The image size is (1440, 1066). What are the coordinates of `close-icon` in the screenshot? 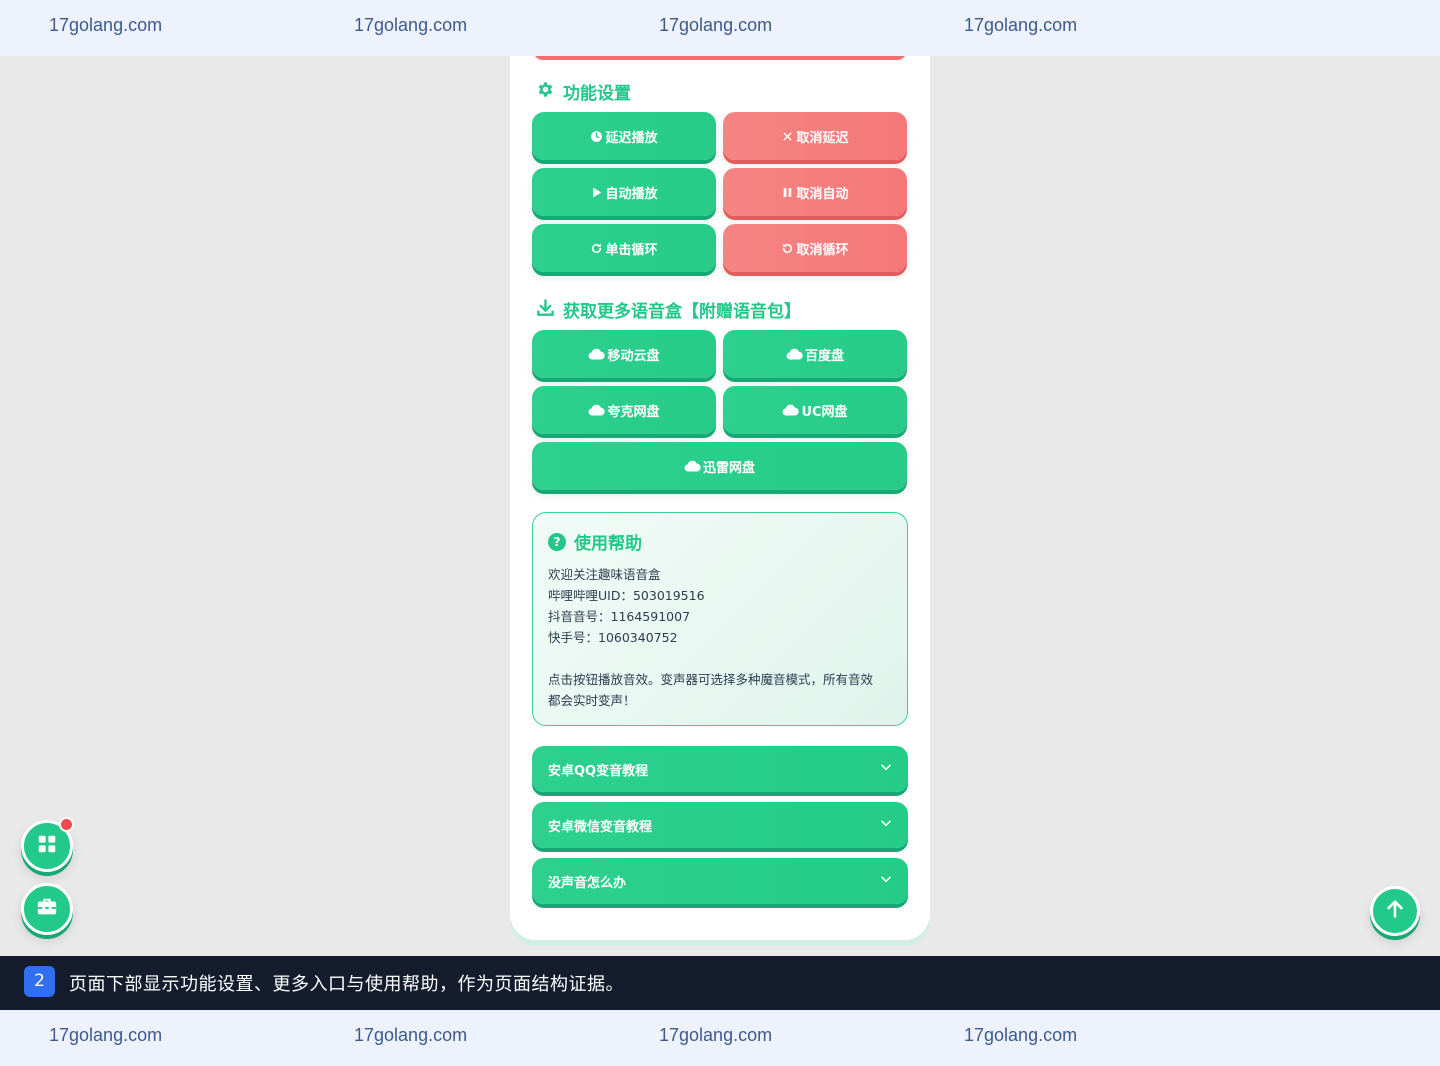 It's located at (787, 136).